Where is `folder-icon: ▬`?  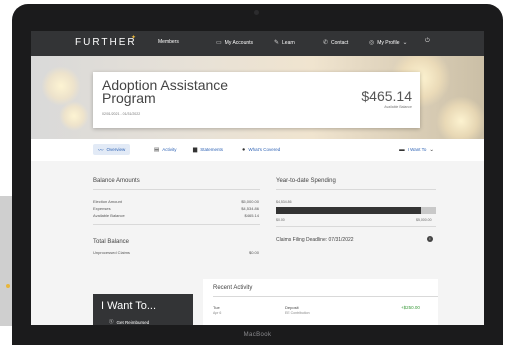
folder-icon: ▬ is located at coordinates (402, 149).